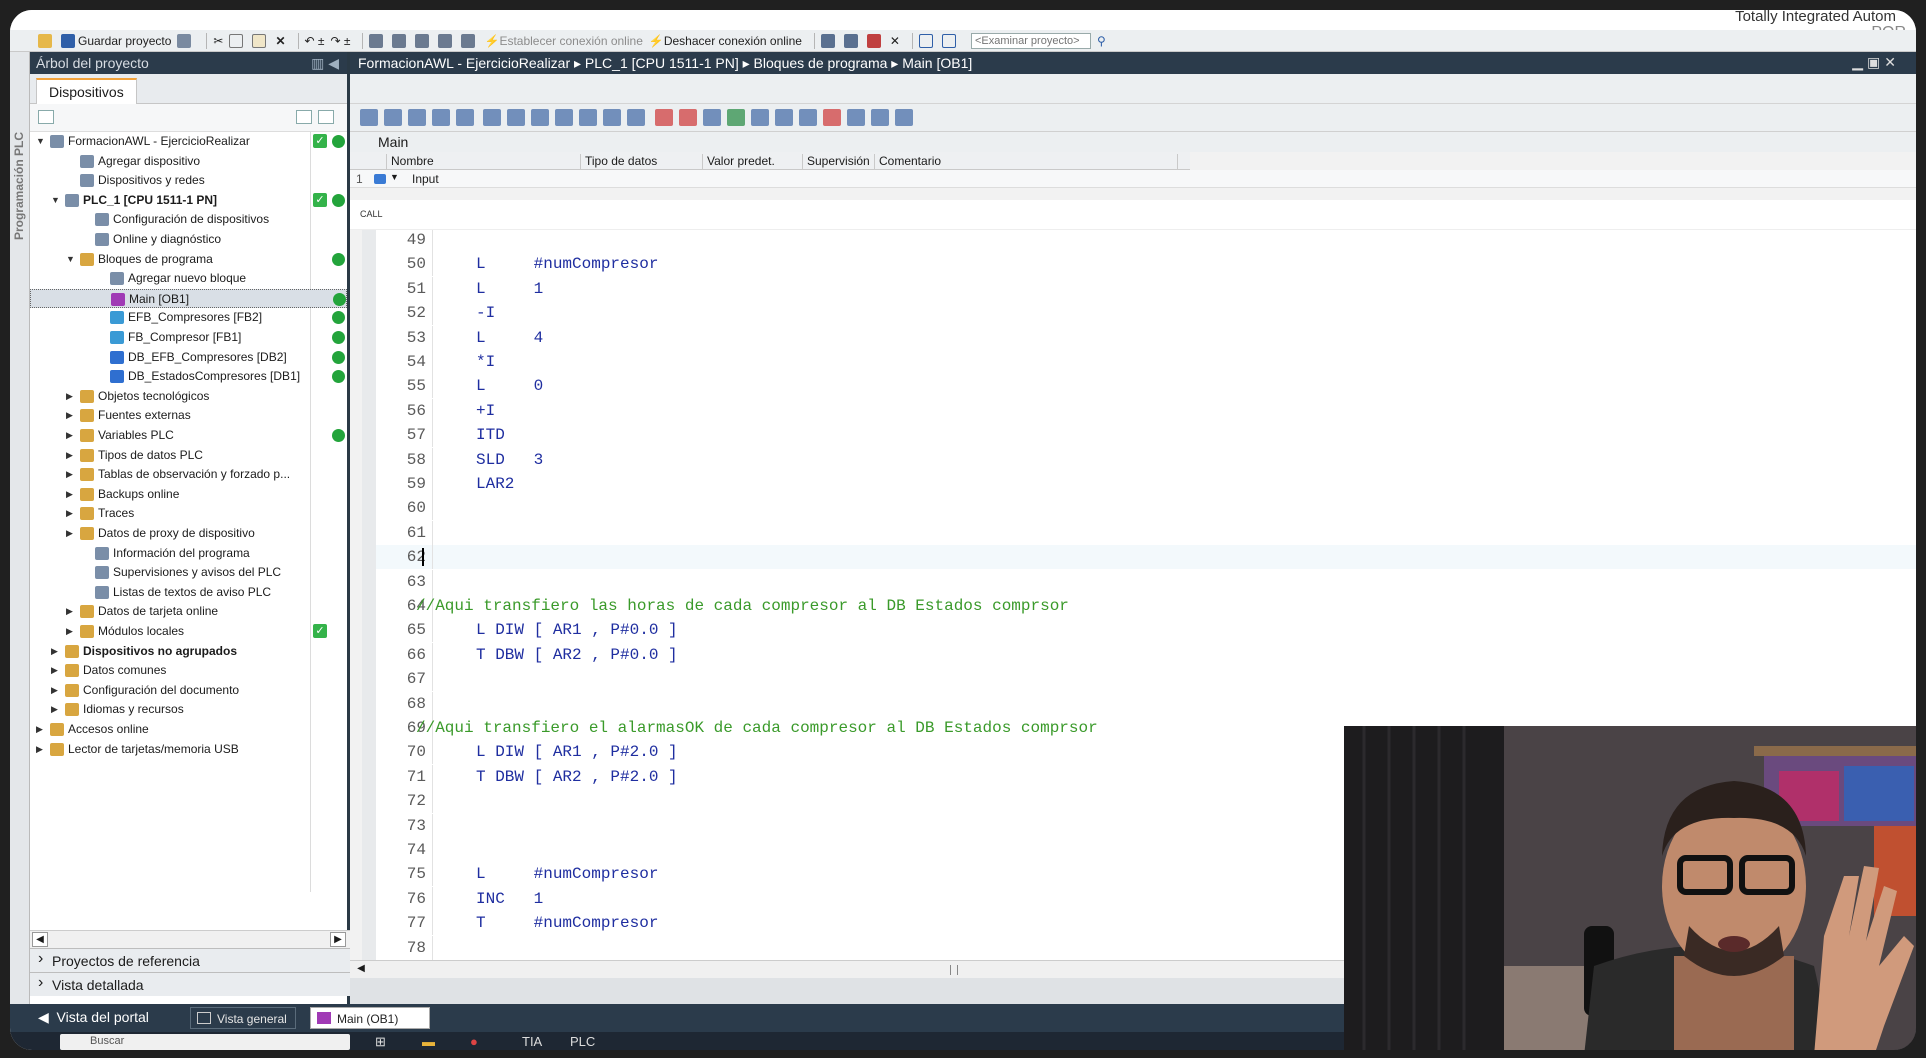  Describe the element at coordinates (393, 117) in the screenshot. I see `delete-network-icon` at that location.